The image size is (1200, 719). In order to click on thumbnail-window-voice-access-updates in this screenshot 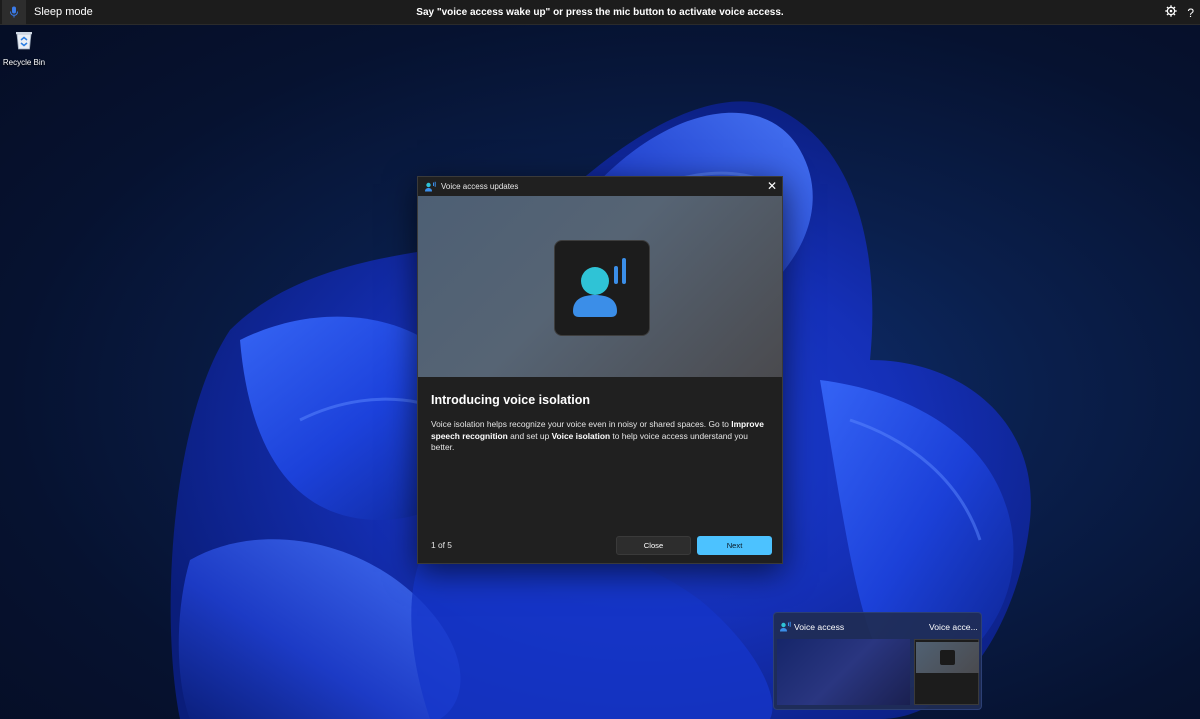, I will do `click(946, 672)`.